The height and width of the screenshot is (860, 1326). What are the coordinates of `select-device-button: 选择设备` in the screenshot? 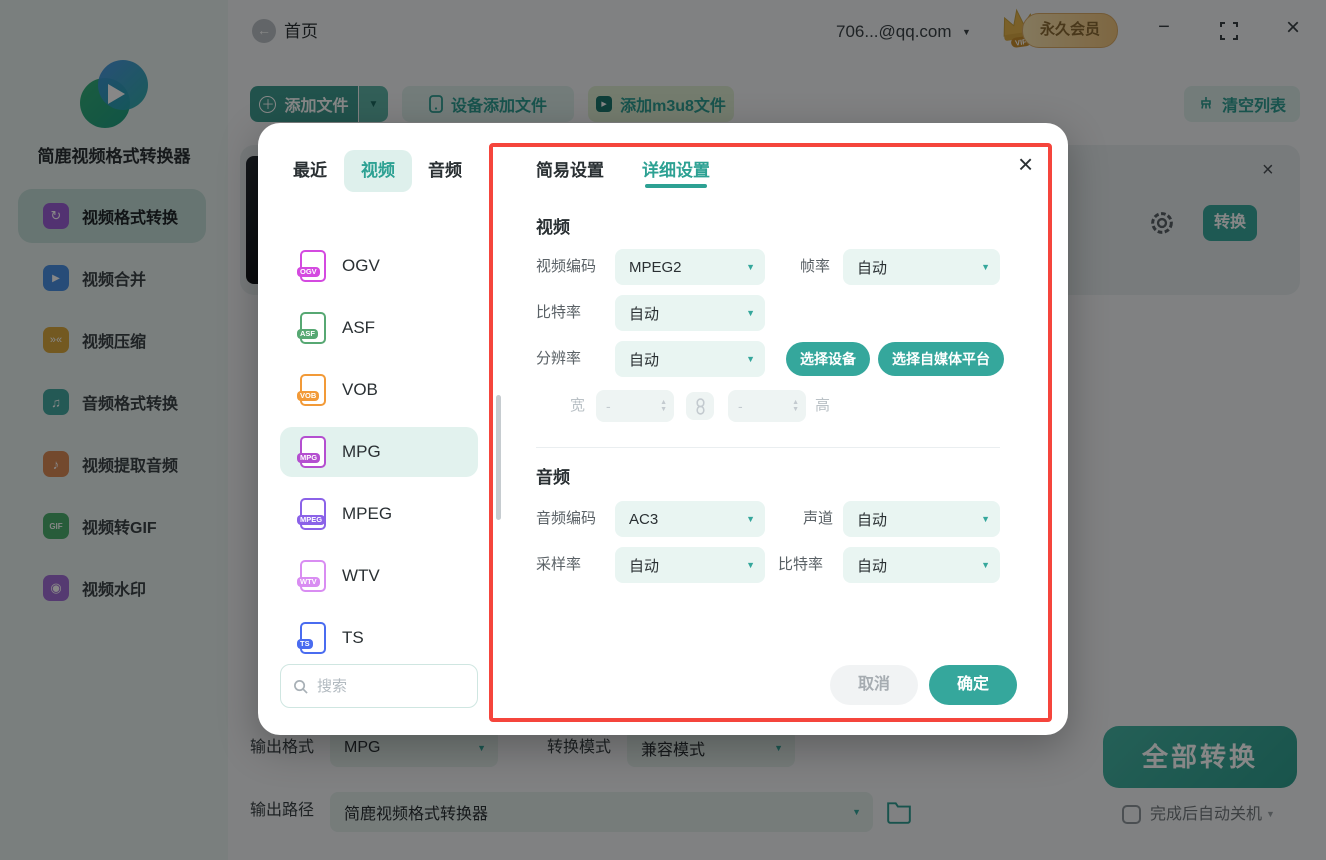 It's located at (828, 359).